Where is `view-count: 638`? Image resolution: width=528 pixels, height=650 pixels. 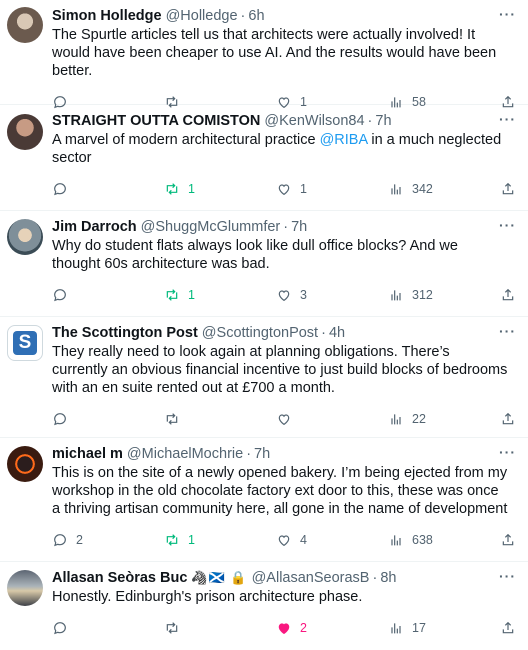
view-count: 638 is located at coordinates (422, 540).